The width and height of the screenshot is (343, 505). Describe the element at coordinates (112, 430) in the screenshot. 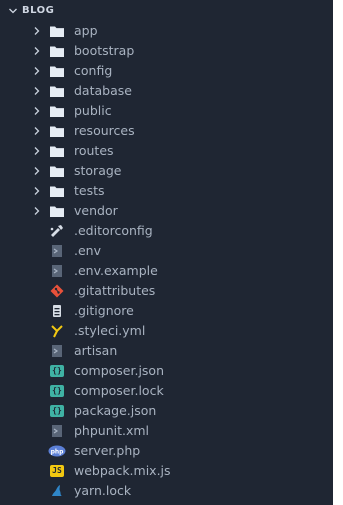

I see `file-label: phpunit.xml` at that location.